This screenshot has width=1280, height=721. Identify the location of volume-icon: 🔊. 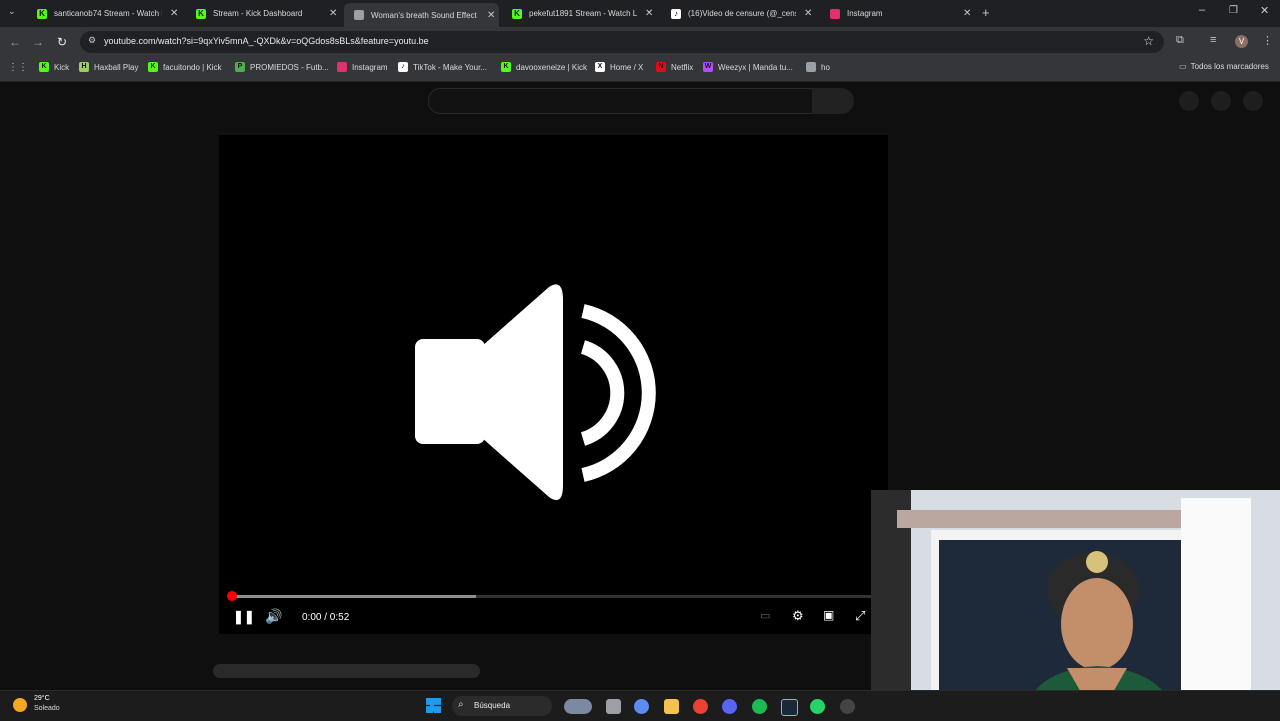
(273, 616).